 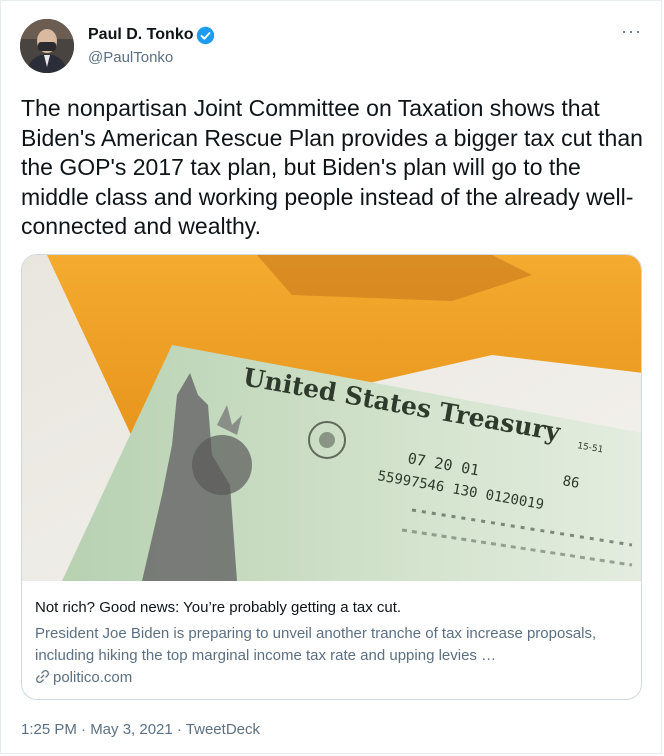 I want to click on more-icon: ···, so click(x=631, y=31).